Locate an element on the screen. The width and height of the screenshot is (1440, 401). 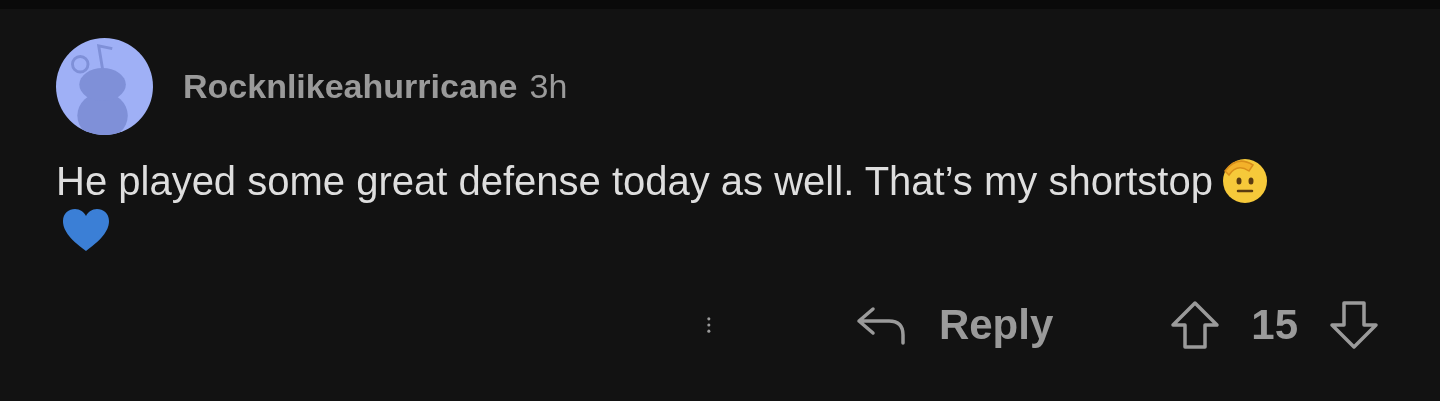
reply-button: Reply is located at coordinates (954, 325).